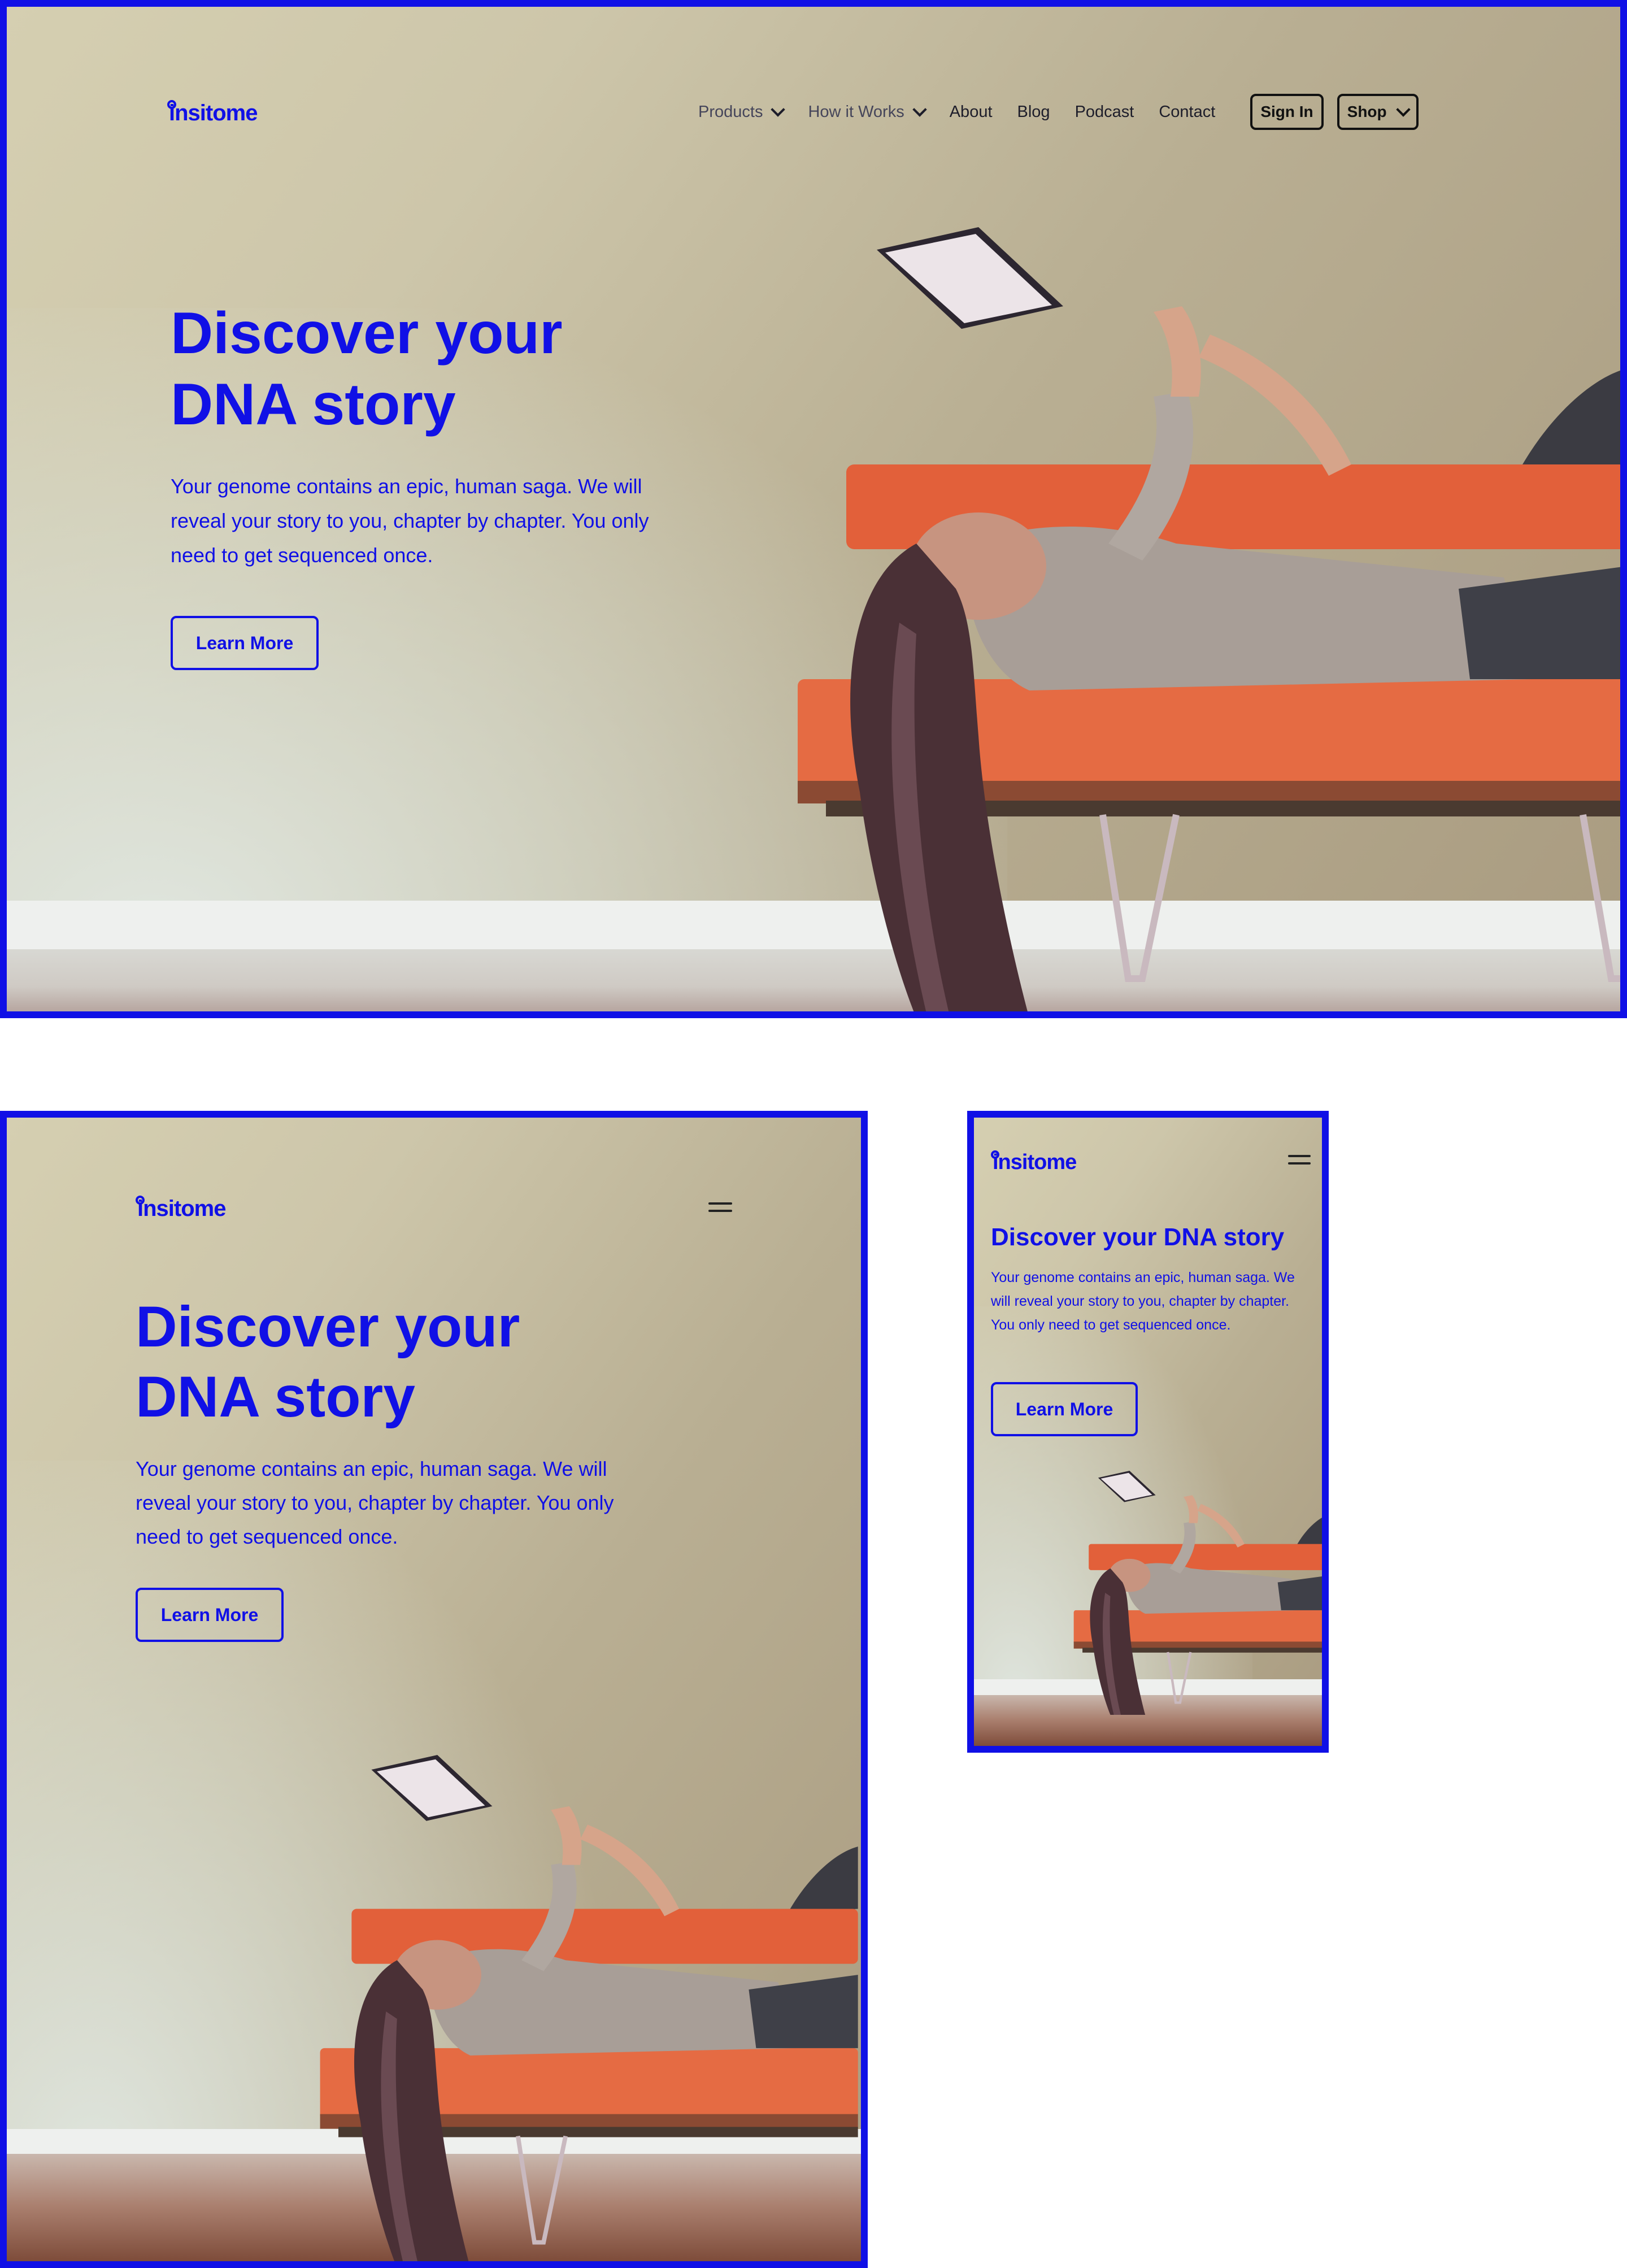 The image size is (1627, 2268). I want to click on nav-contact: Contact, so click(1187, 112).